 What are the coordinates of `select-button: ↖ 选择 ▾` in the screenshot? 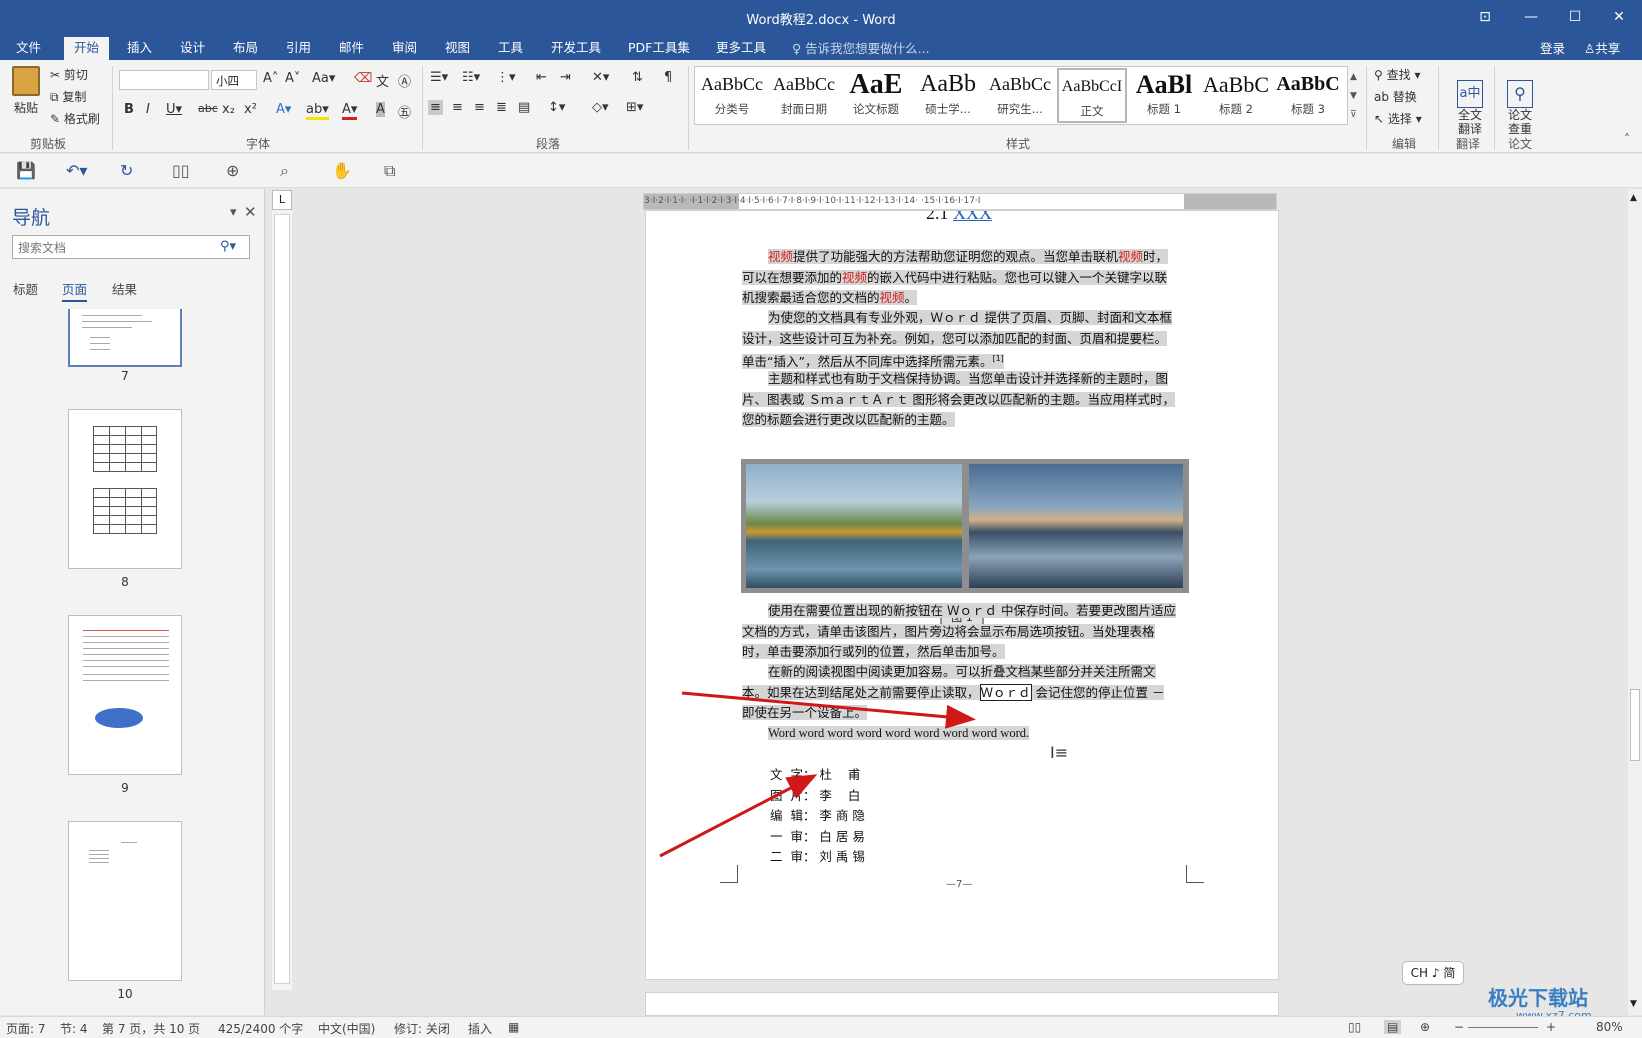 It's located at (1398, 118).